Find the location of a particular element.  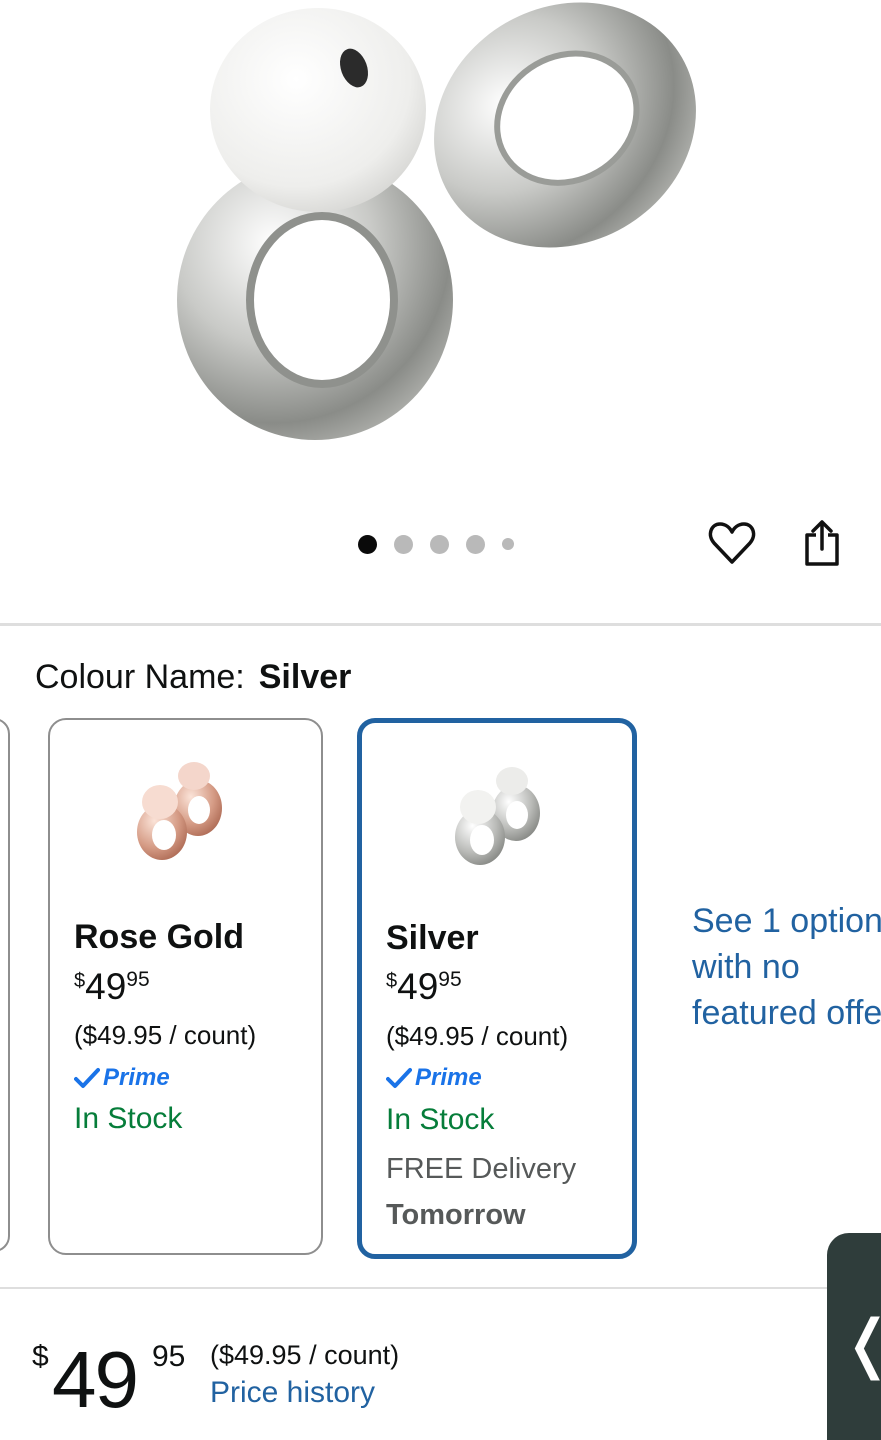

variant-name: Rose Gold is located at coordinates (159, 937).